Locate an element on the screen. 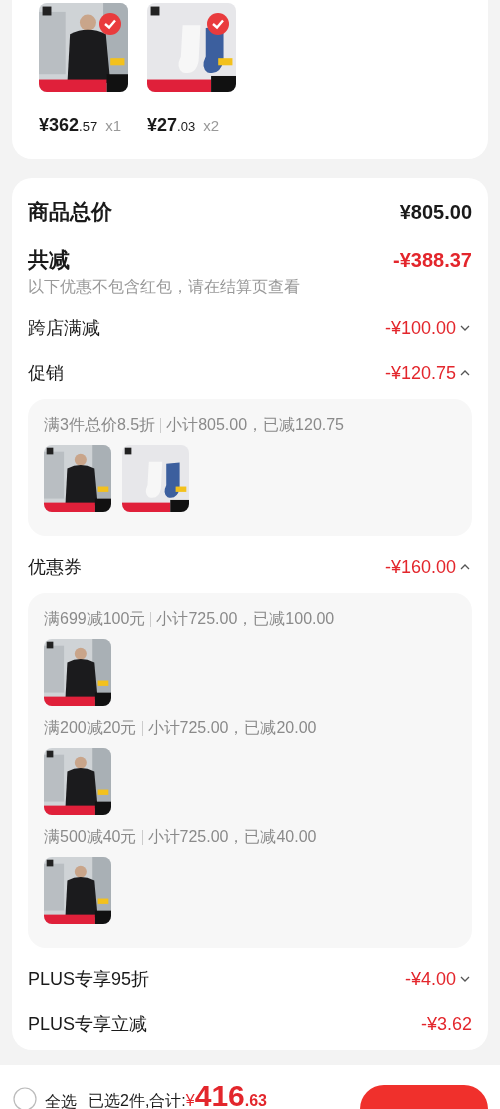  promotion-rule: 满699减100元 is located at coordinates (95, 619).